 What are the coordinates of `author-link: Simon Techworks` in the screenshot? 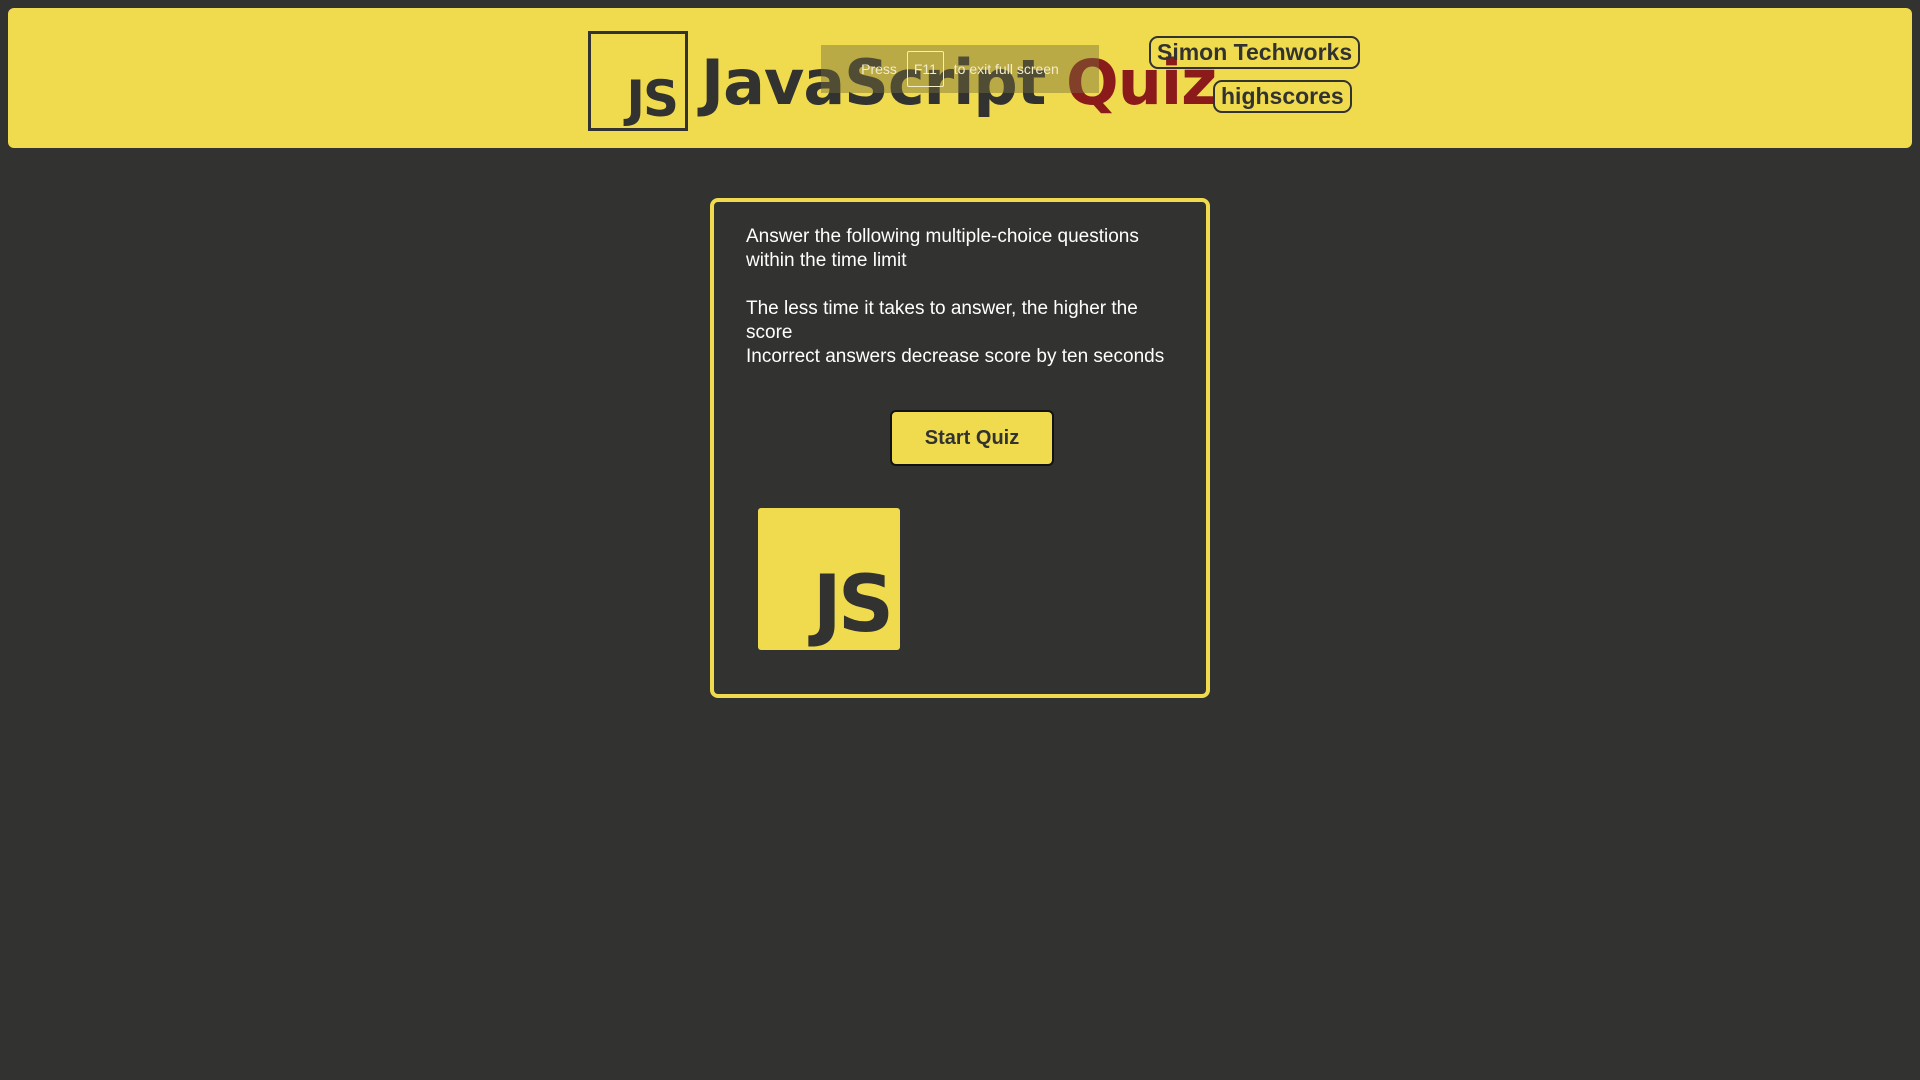 It's located at (1255, 53).